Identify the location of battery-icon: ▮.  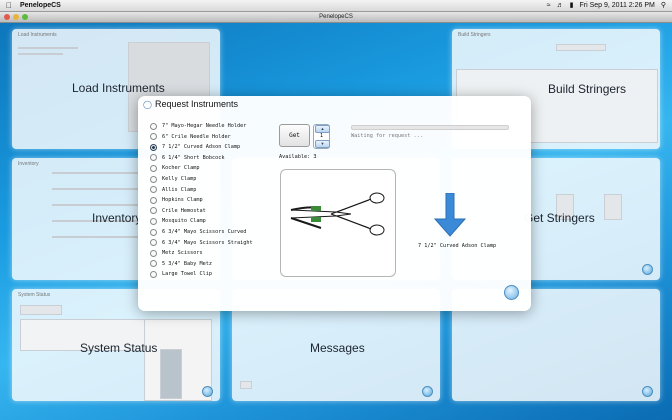
(572, 5).